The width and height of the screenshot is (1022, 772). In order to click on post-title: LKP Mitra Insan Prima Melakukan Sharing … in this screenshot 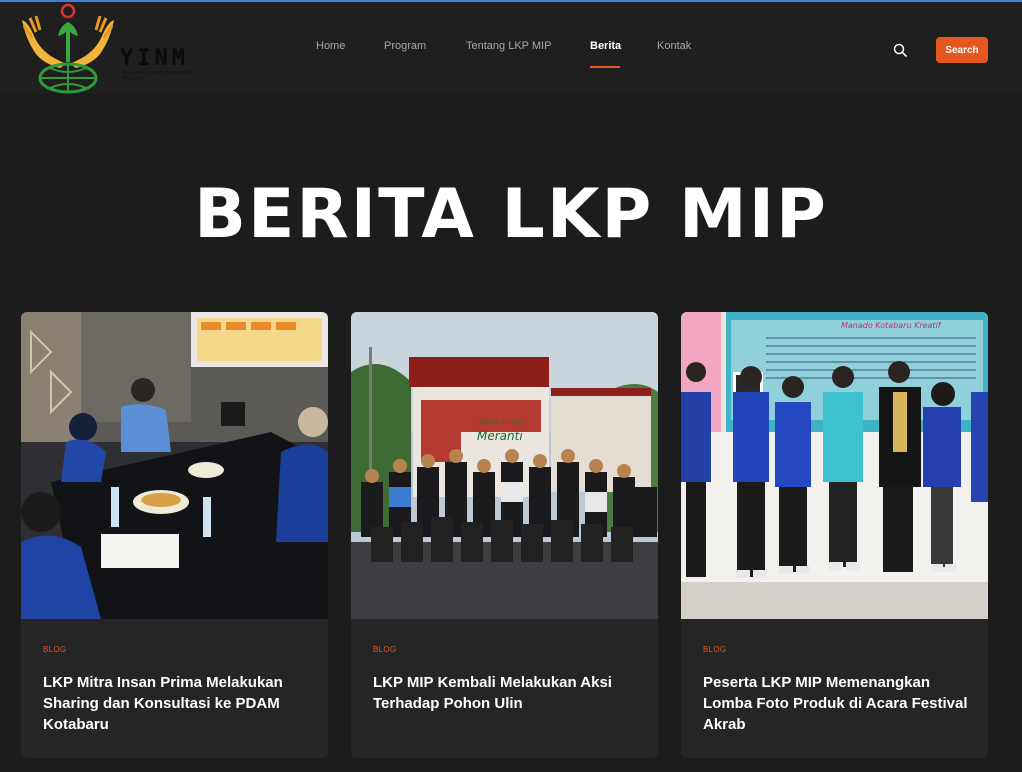, I will do `click(177, 703)`.